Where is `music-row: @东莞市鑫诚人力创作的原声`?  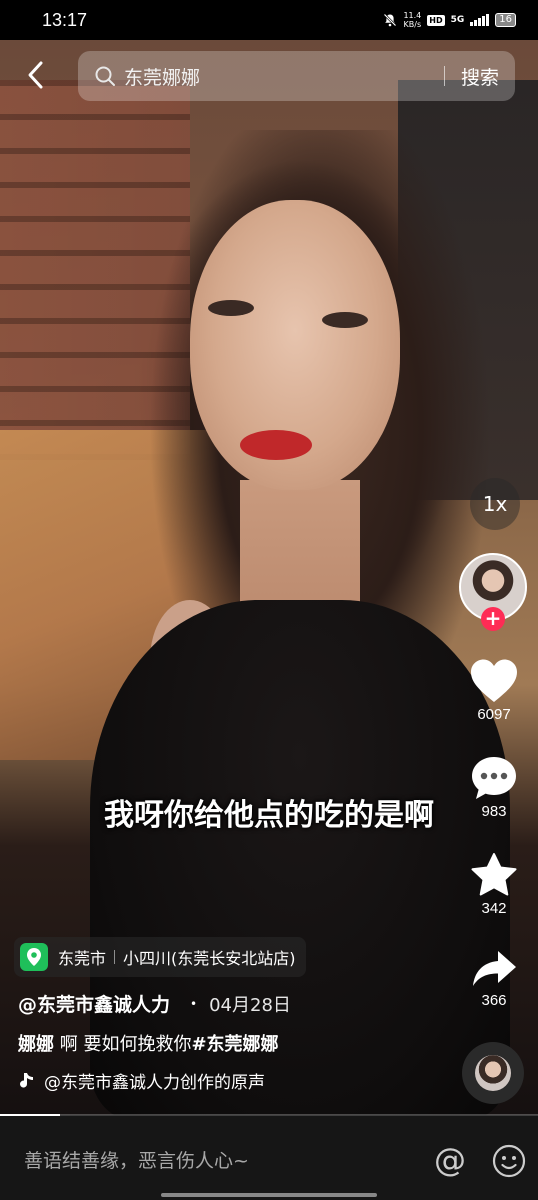 music-row: @东莞市鑫诚人力创作的原声 is located at coordinates (141, 1080).